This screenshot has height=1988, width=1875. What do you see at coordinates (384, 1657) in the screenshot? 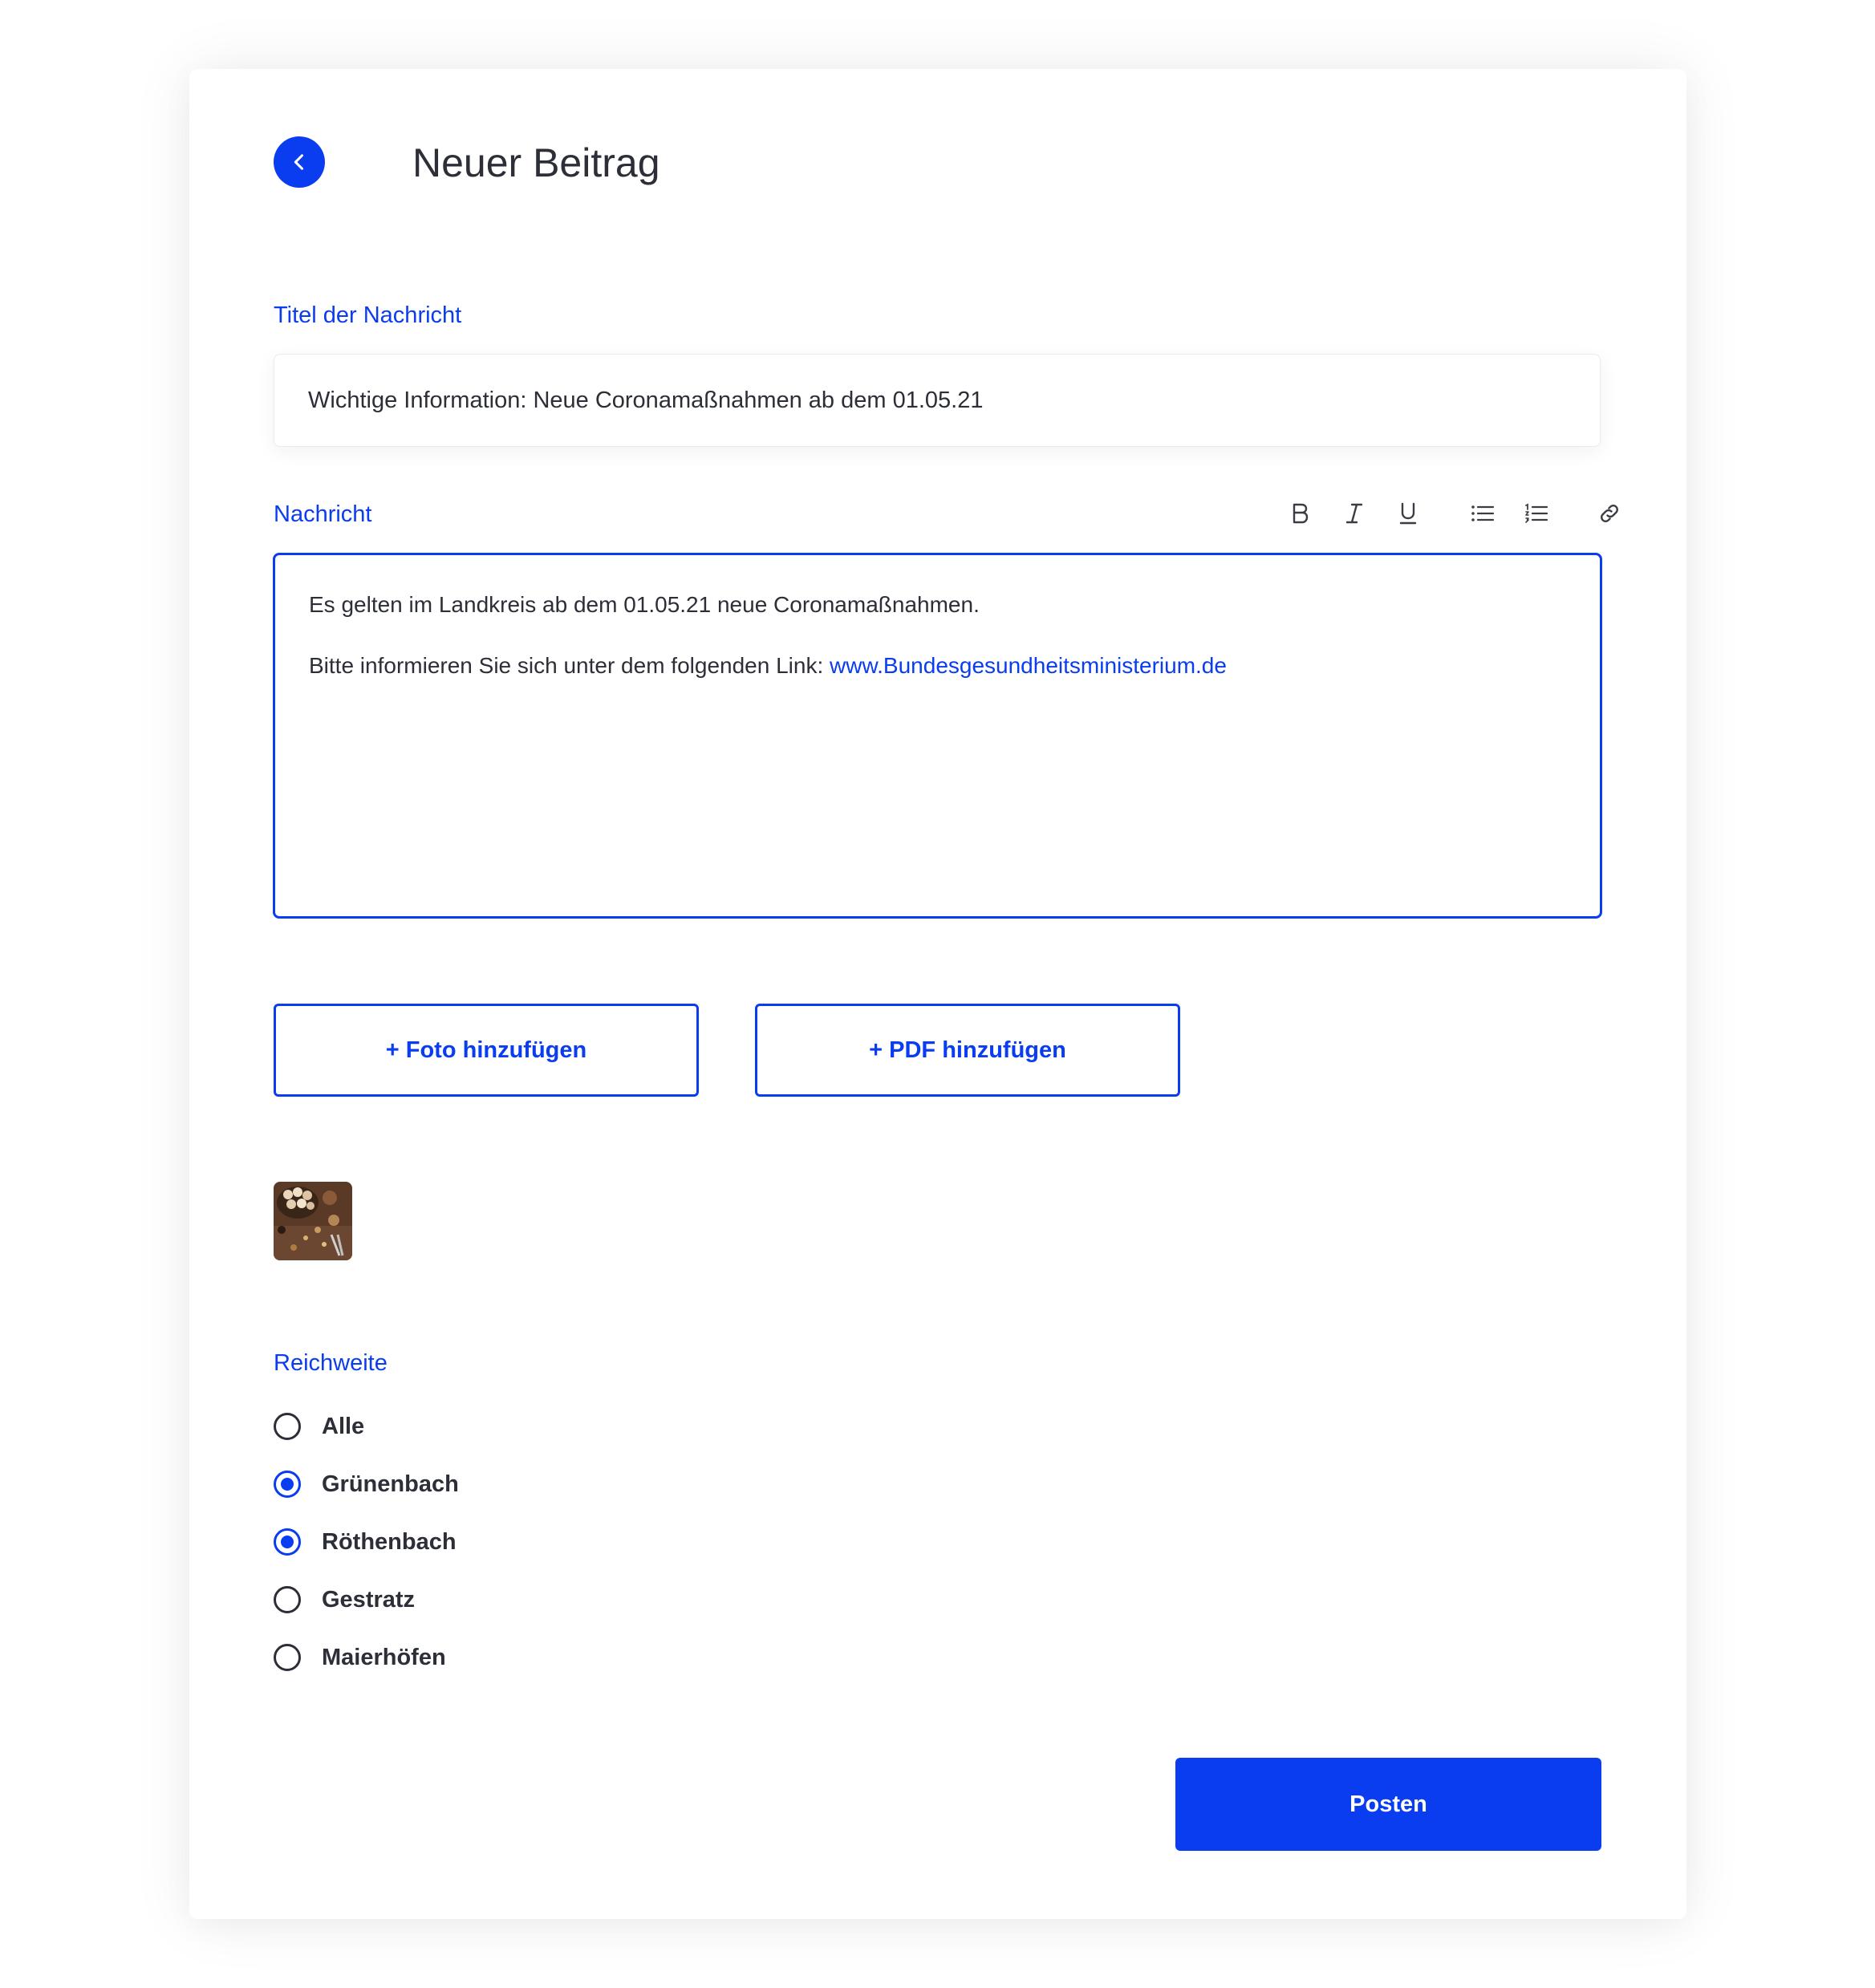
I see `radio-label: Maierhöfen` at bounding box center [384, 1657].